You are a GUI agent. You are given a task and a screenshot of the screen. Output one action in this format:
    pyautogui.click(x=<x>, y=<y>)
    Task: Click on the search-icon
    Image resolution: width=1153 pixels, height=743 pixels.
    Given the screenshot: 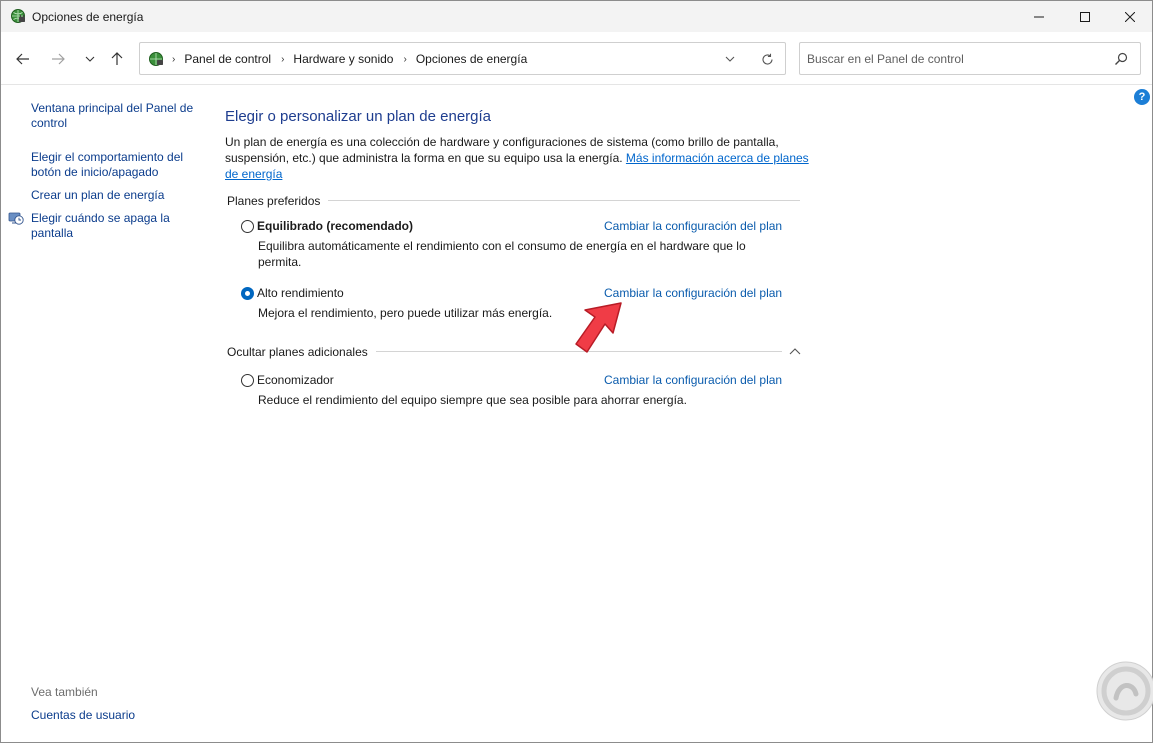 What is the action you would take?
    pyautogui.click(x=1121, y=59)
    